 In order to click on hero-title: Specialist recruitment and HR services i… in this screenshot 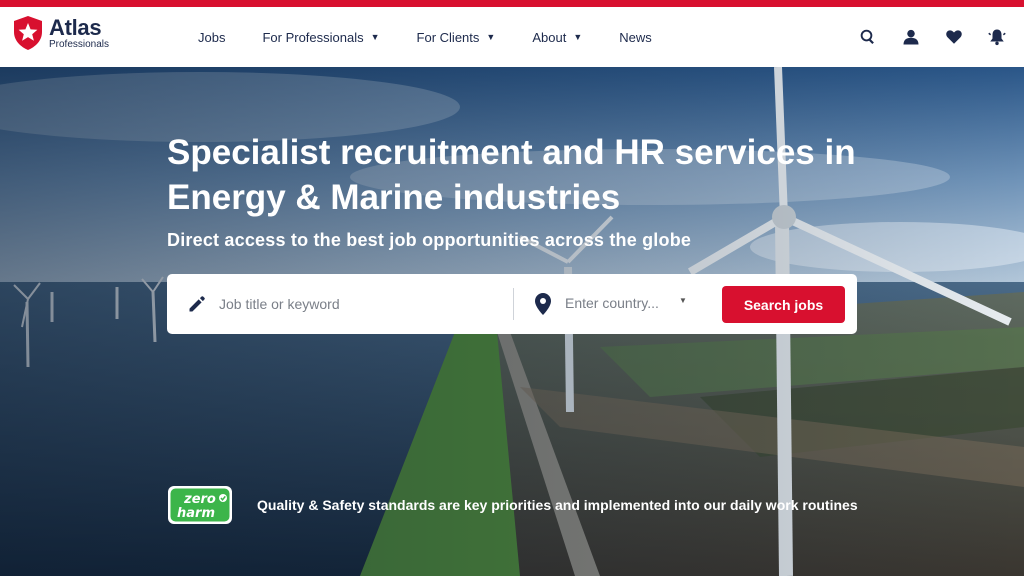, I will do `click(511, 175)`.